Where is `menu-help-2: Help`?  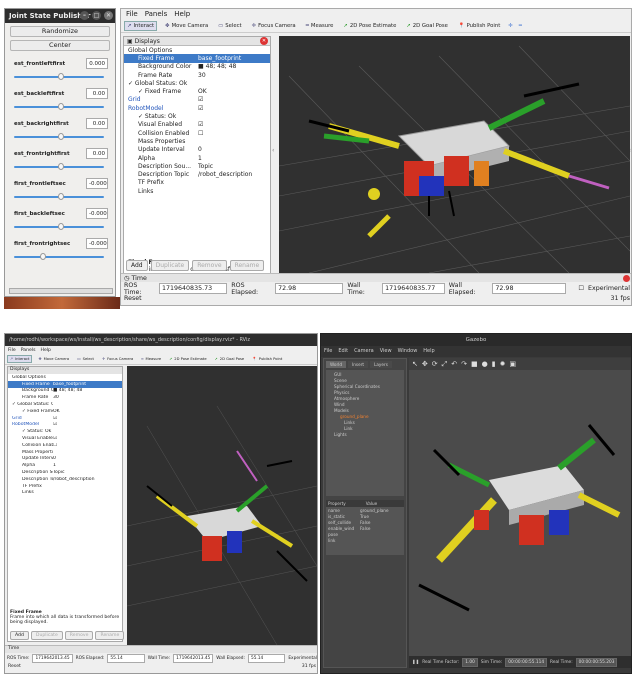
menu-help-2: Help is located at coordinates (45, 350).